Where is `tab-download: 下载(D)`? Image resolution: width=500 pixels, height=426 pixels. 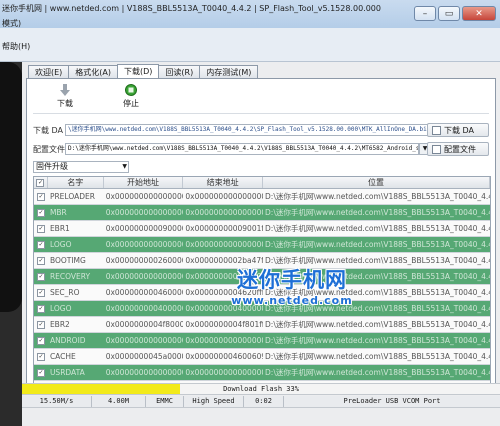 tab-download: 下载(D) is located at coordinates (138, 71).